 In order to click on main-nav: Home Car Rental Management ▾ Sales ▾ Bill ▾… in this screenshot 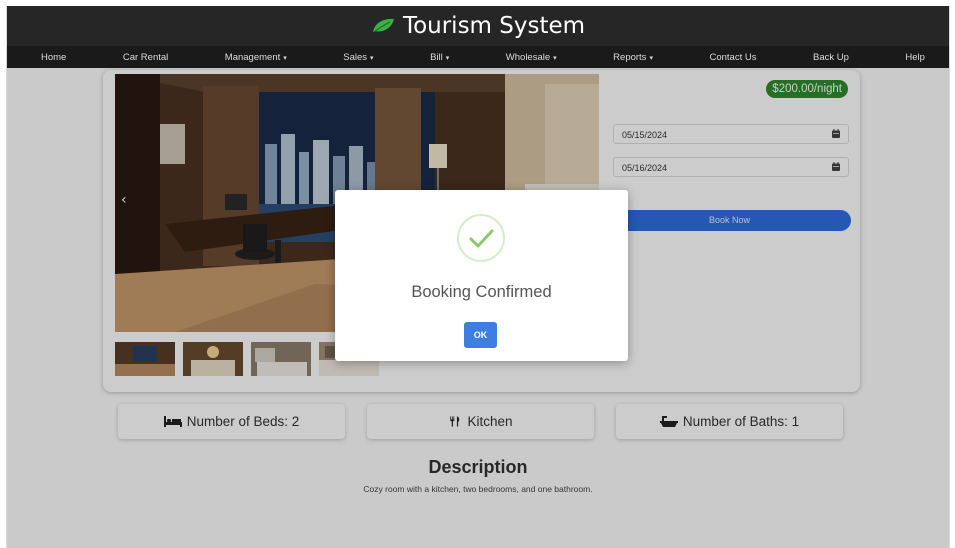, I will do `click(478, 57)`.